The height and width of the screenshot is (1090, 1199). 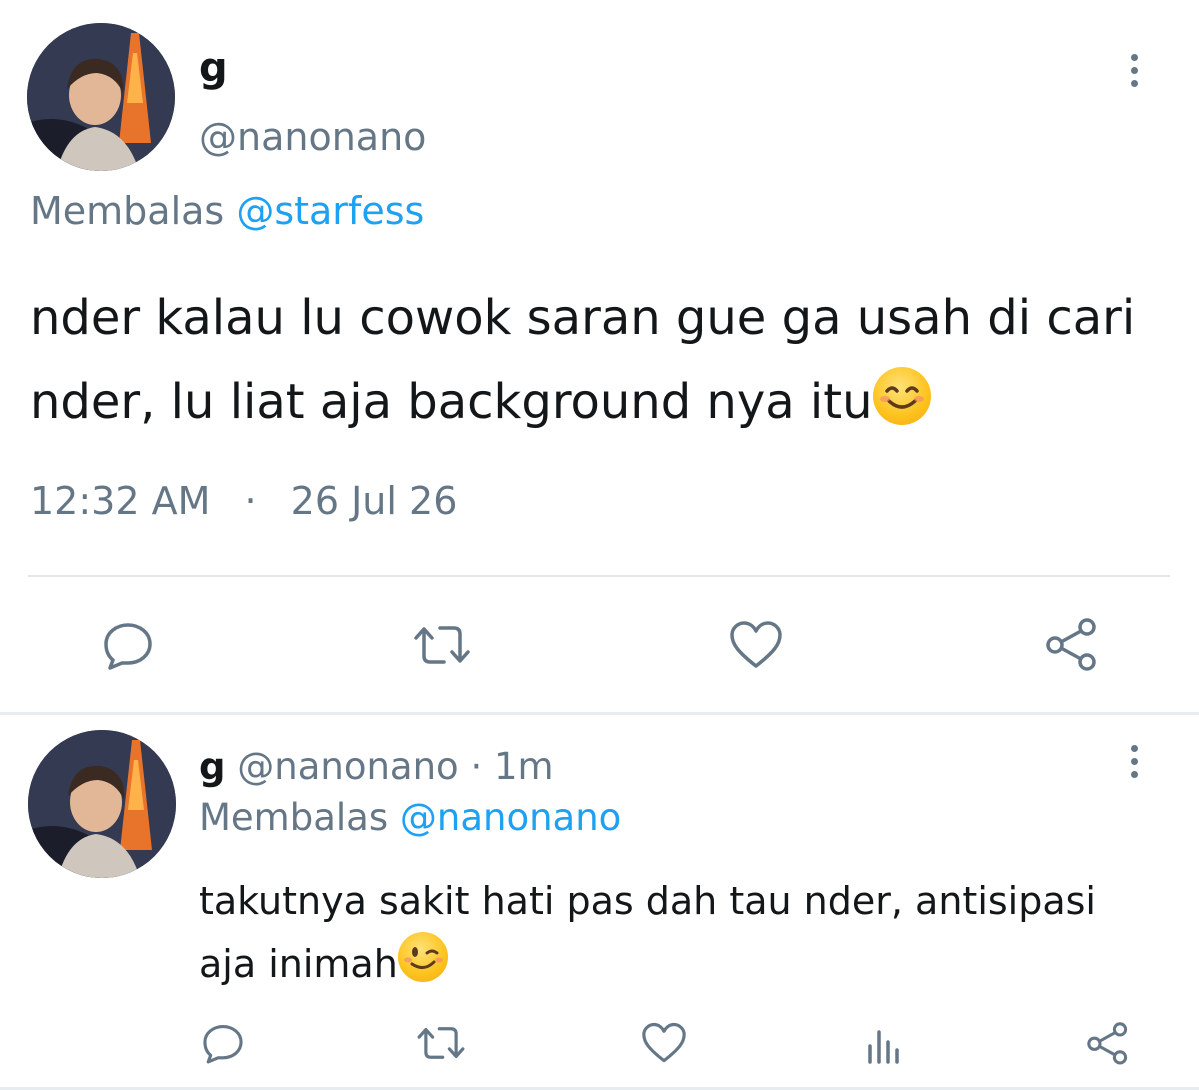 I want to click on reply-like-icon, so click(x=664, y=1043).